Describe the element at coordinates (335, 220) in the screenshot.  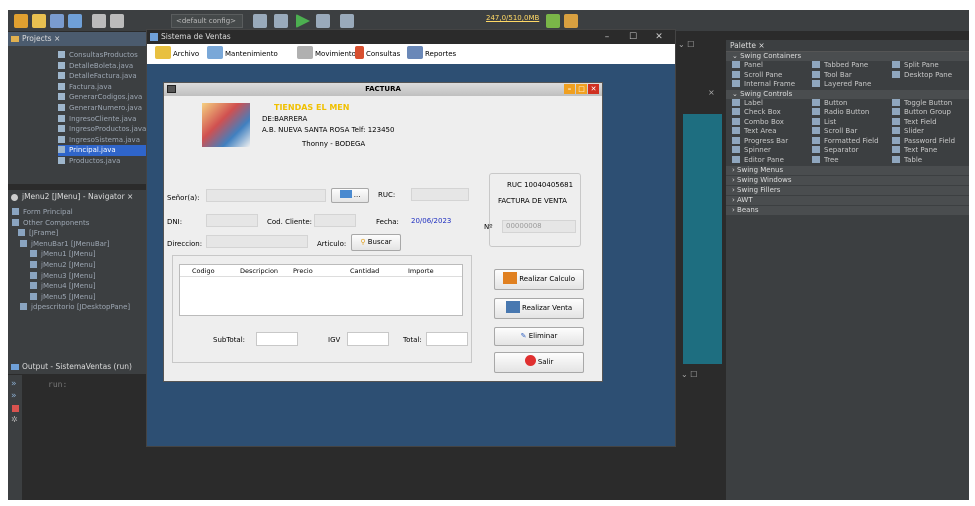
I see `cod-cliente-field` at that location.